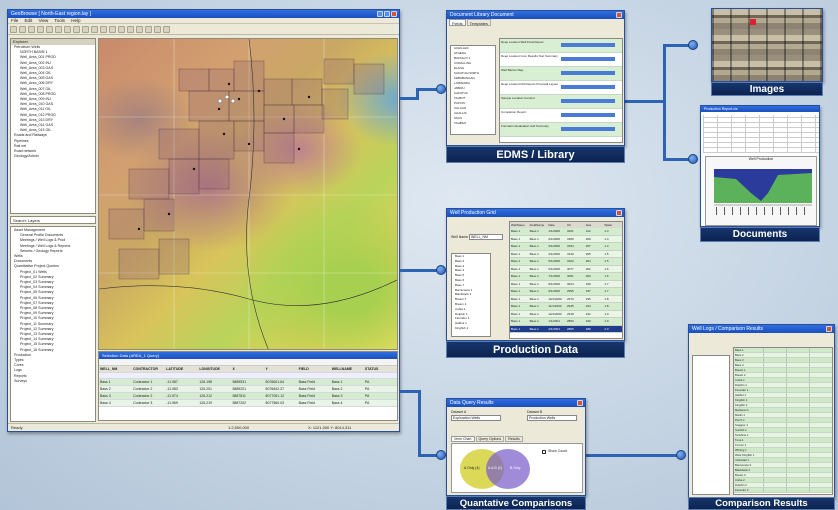 The height and width of the screenshot is (510, 838). Describe the element at coordinates (566, 292) in the screenshot. I see `production-grid-row: Bass 1 Bass 1 9/1/2000 2996 197 1.7` at that location.